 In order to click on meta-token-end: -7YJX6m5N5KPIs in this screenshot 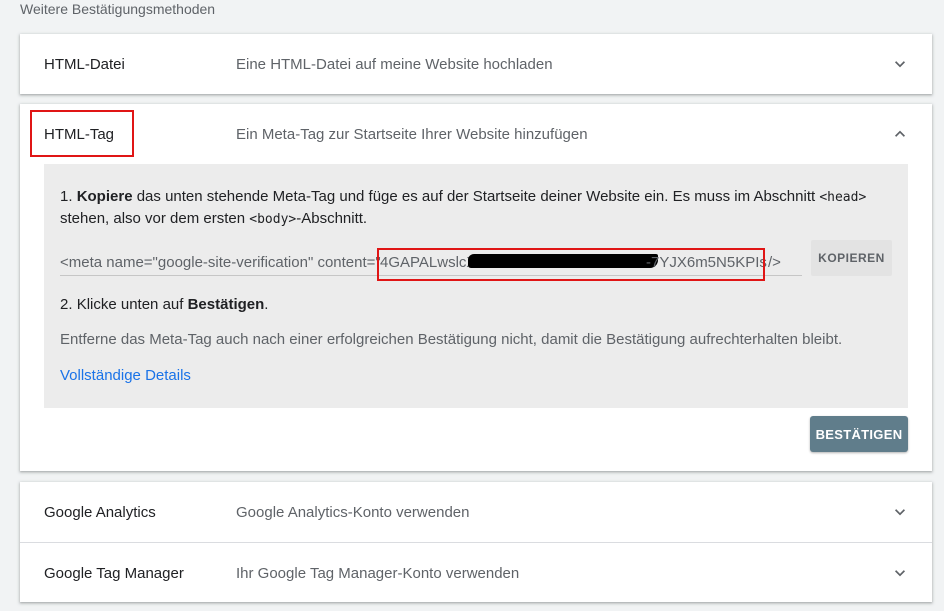, I will do `click(706, 262)`.